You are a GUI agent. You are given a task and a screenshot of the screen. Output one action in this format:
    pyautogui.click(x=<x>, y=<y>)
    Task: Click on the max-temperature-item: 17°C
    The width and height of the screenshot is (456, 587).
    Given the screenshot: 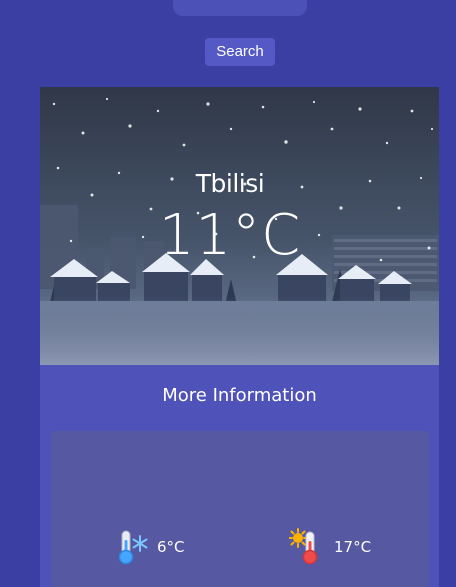 What is the action you would take?
    pyautogui.click(x=330, y=547)
    